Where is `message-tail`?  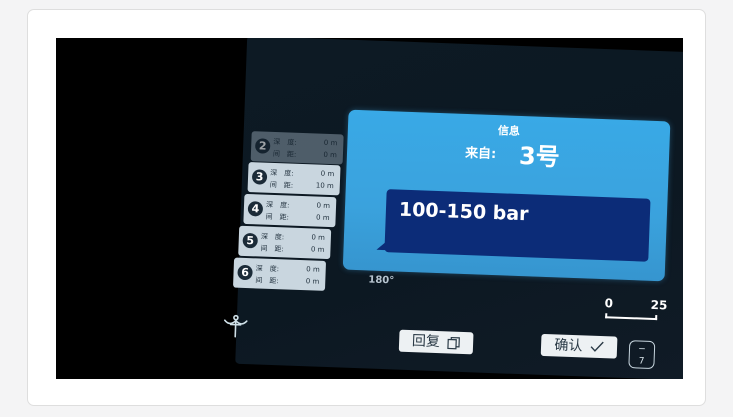 message-tail is located at coordinates (381, 245).